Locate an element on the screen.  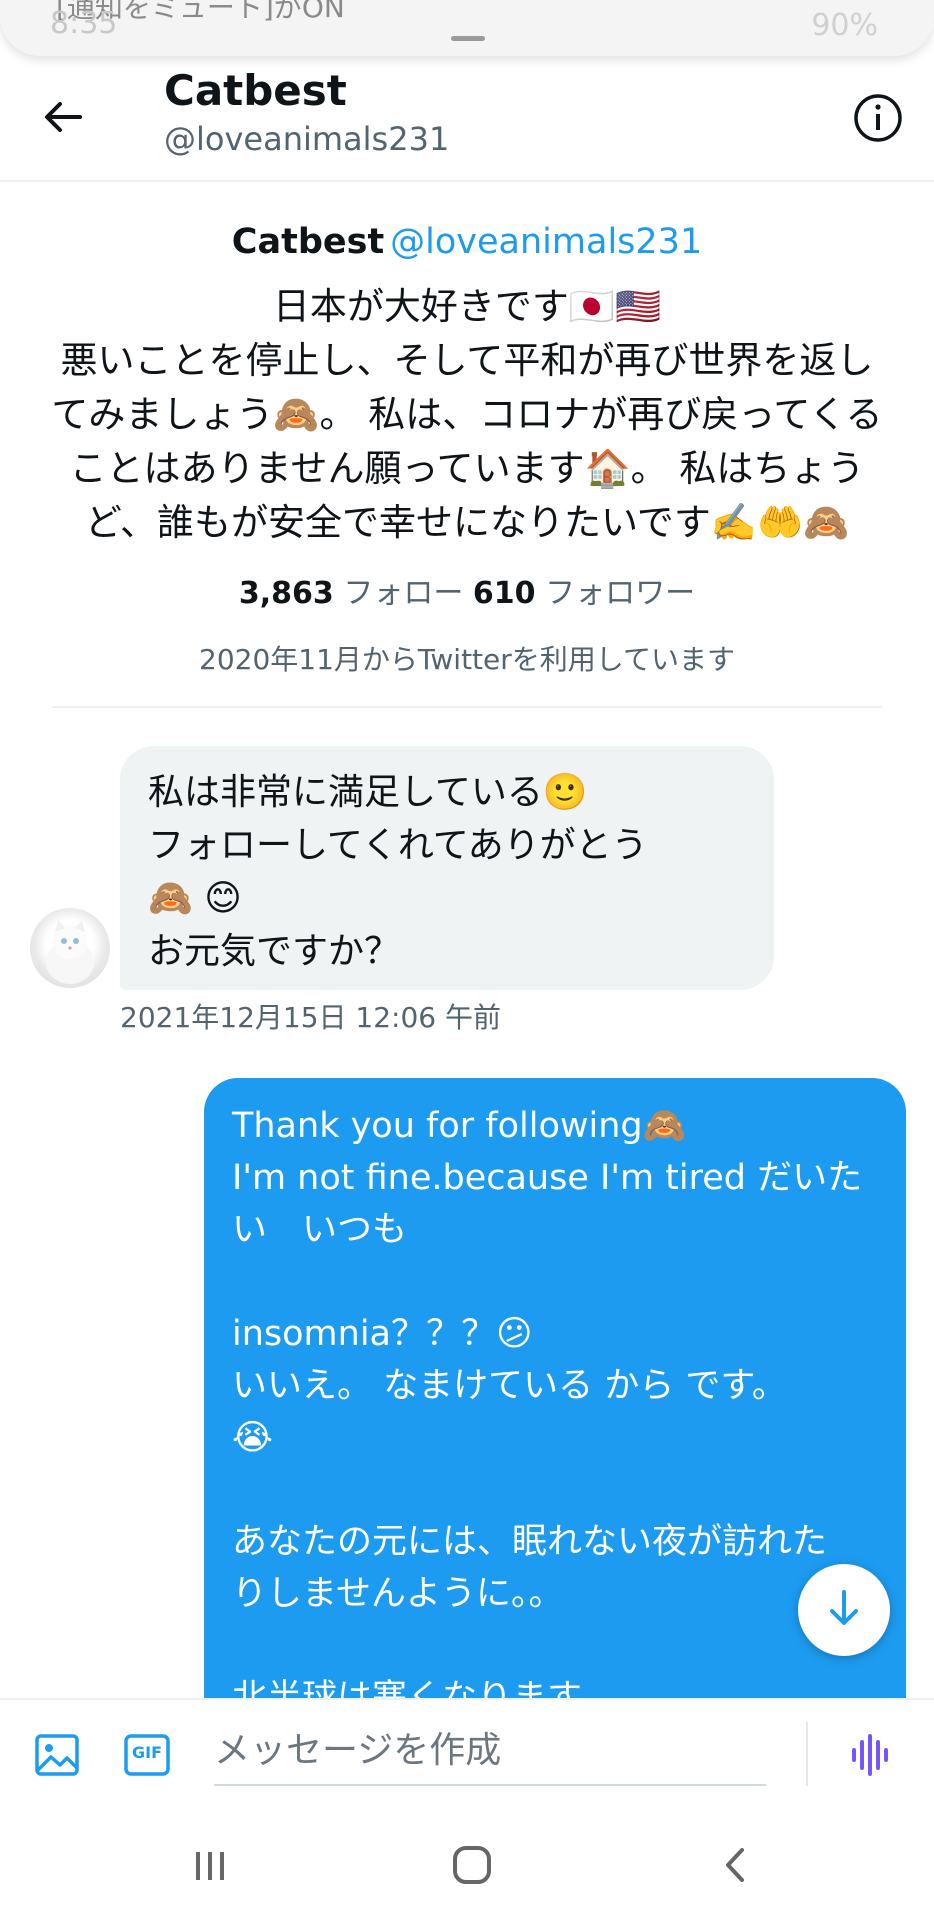
bio-line: 日本が大好きです🇯🇵🇺🇸 is located at coordinates (467, 306).